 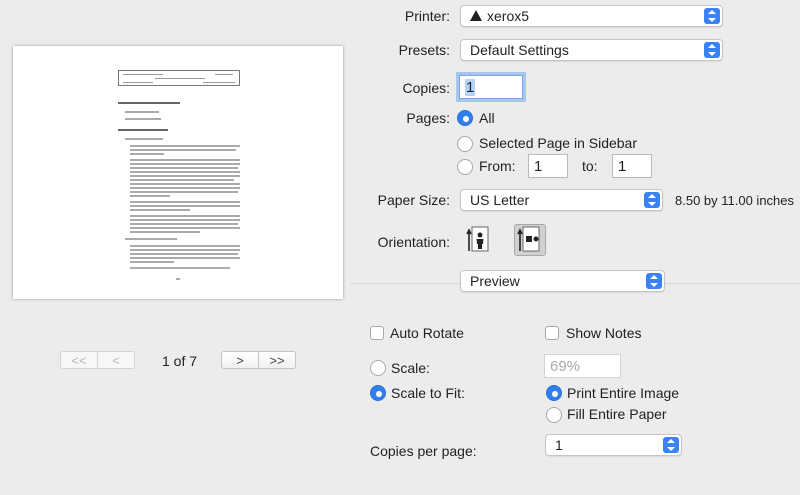 I want to click on print-entire-image-radio, so click(x=554, y=393).